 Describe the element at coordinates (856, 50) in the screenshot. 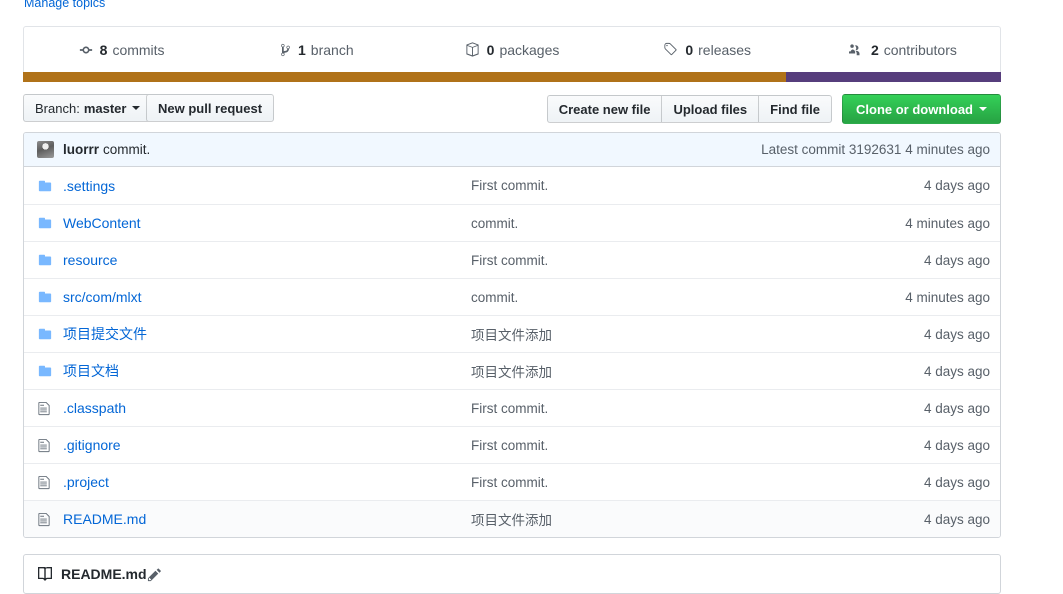

I see `people-icon` at that location.